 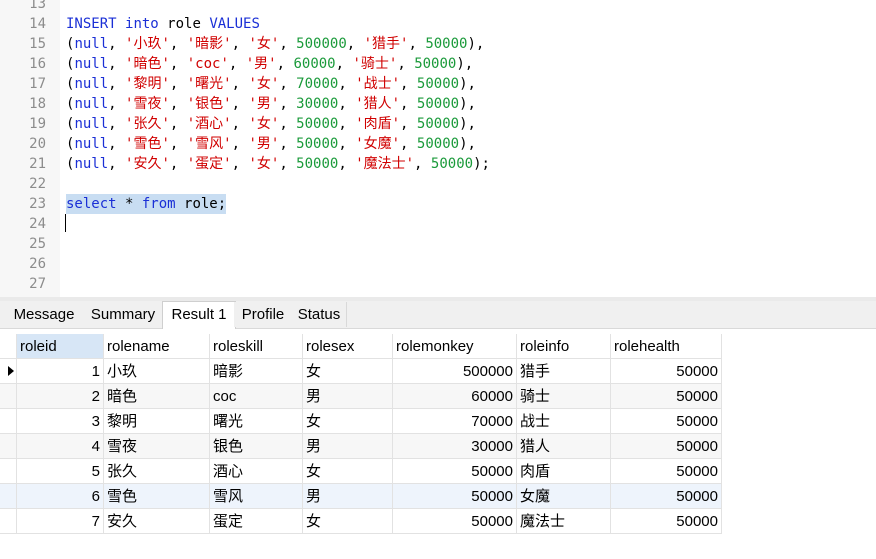 What do you see at coordinates (261, 64) in the screenshot?
I see `code-token: '男'` at bounding box center [261, 64].